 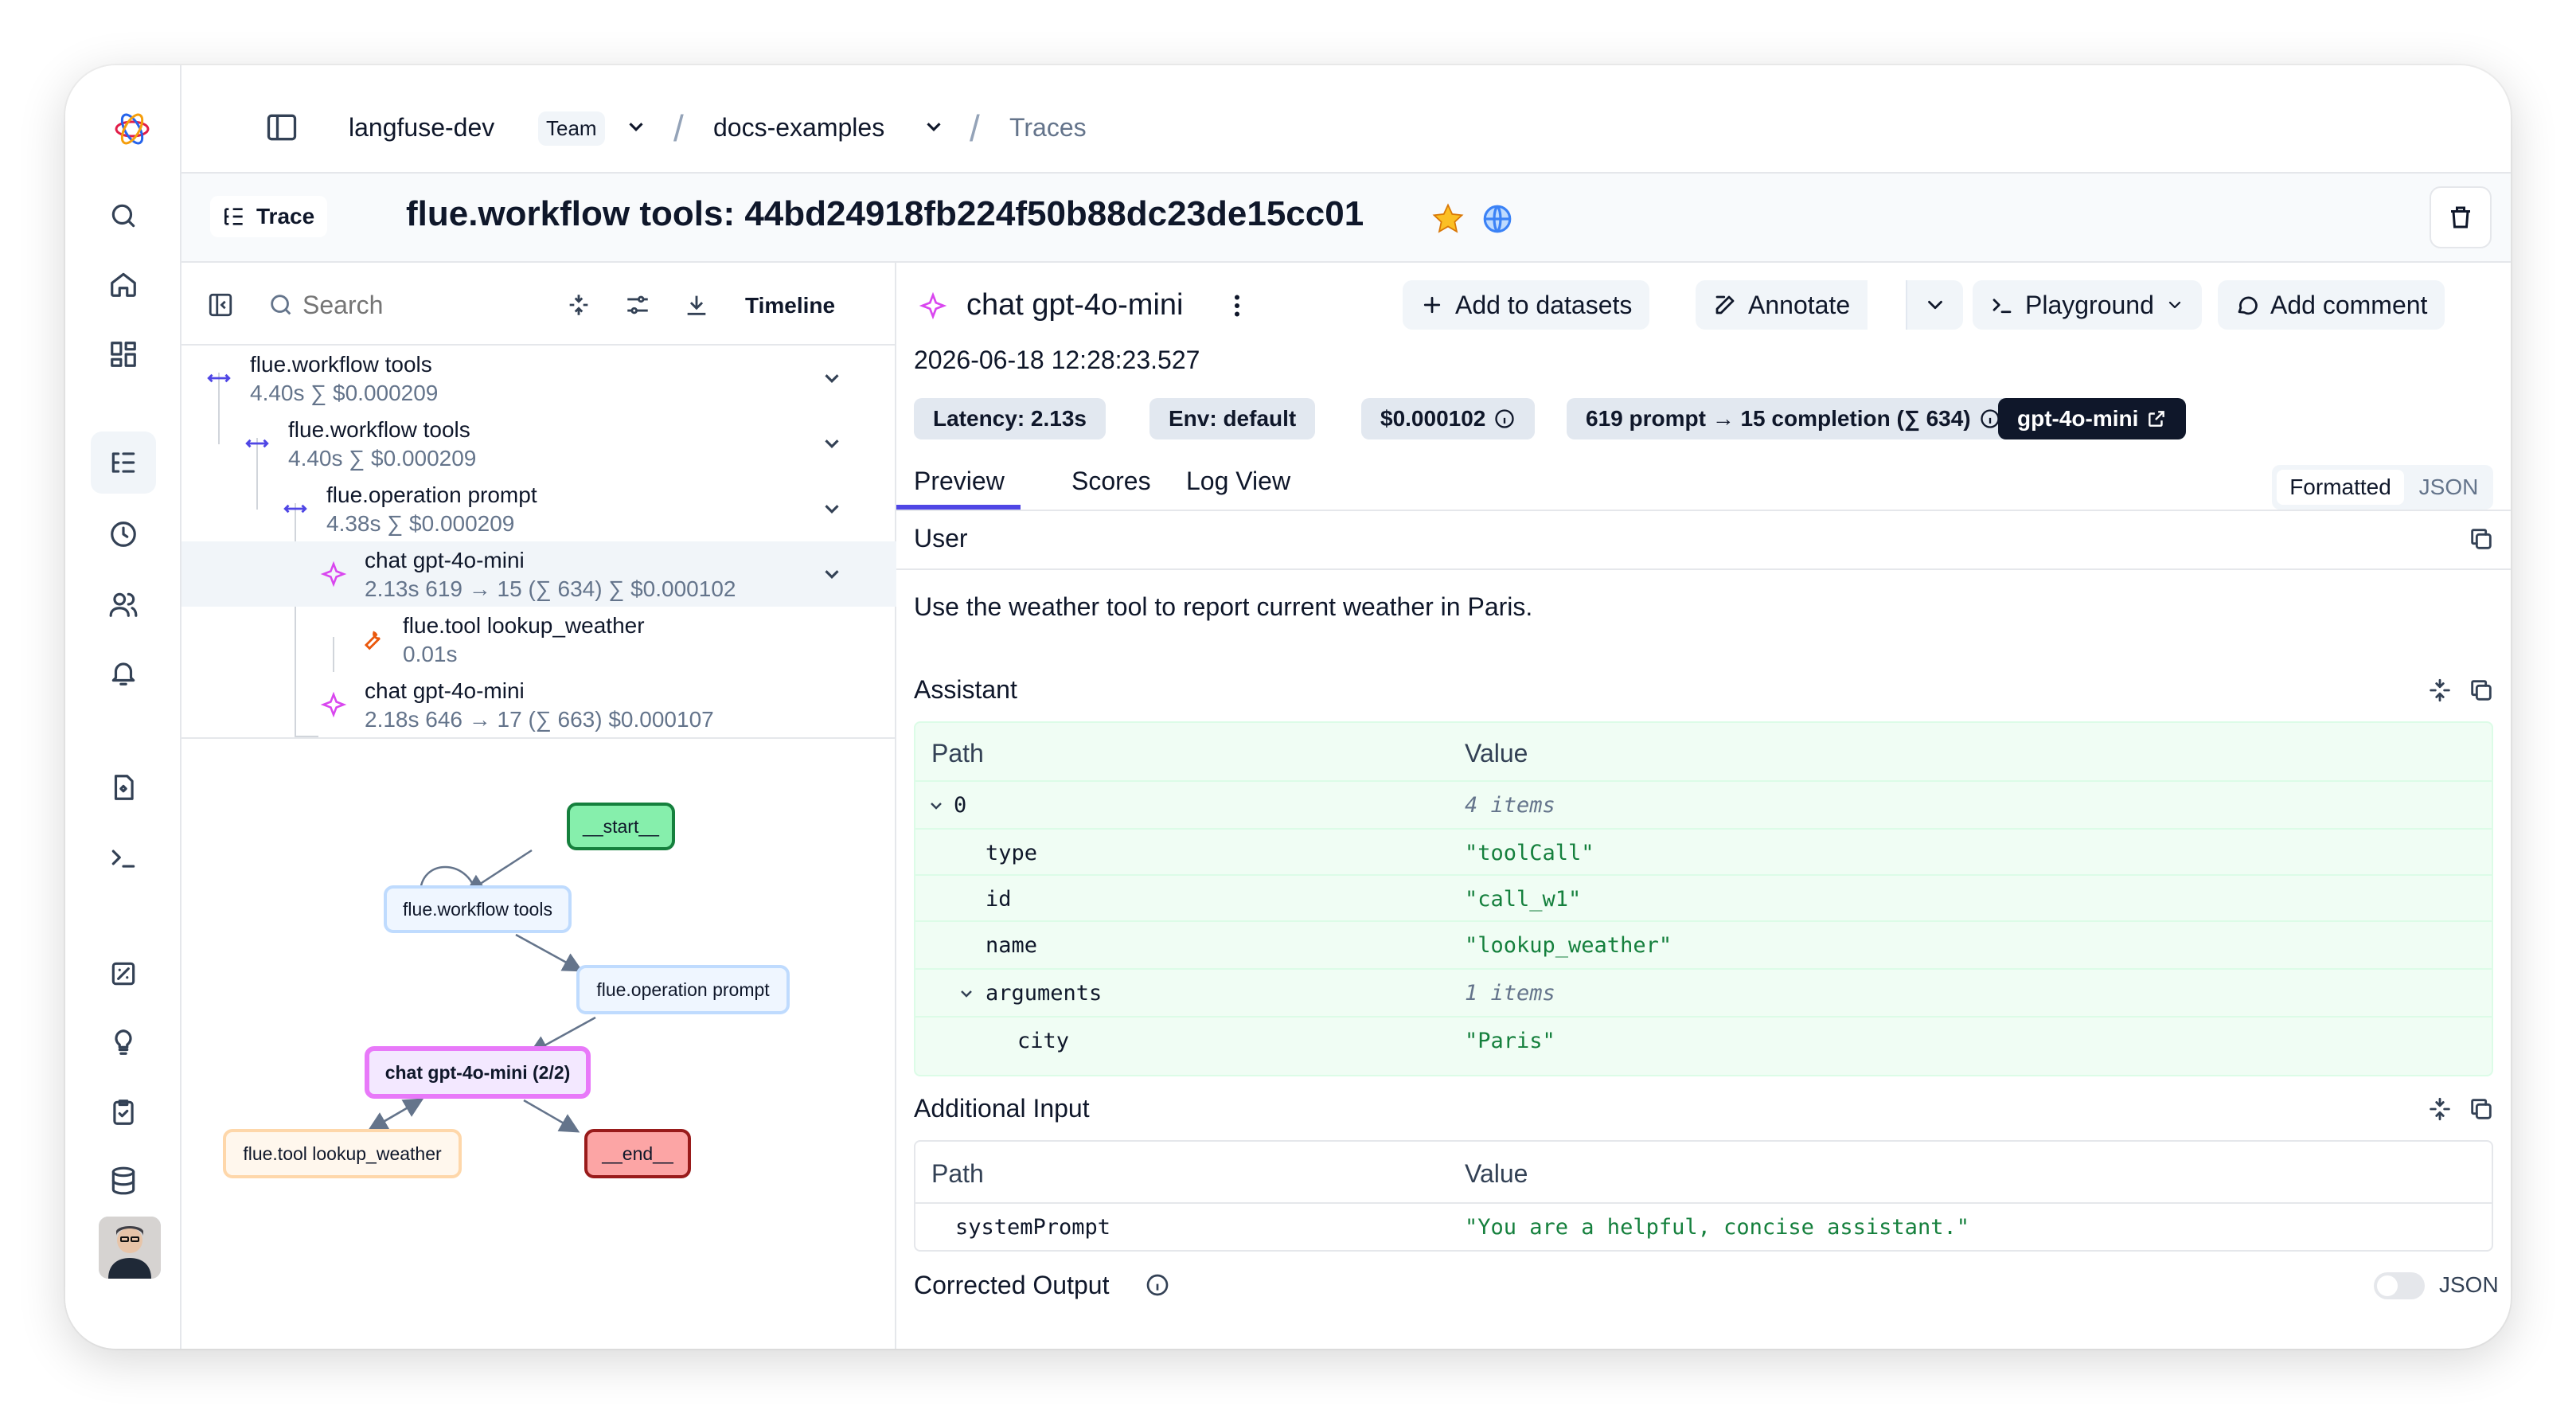 I want to click on globe-icon, so click(x=1497, y=219).